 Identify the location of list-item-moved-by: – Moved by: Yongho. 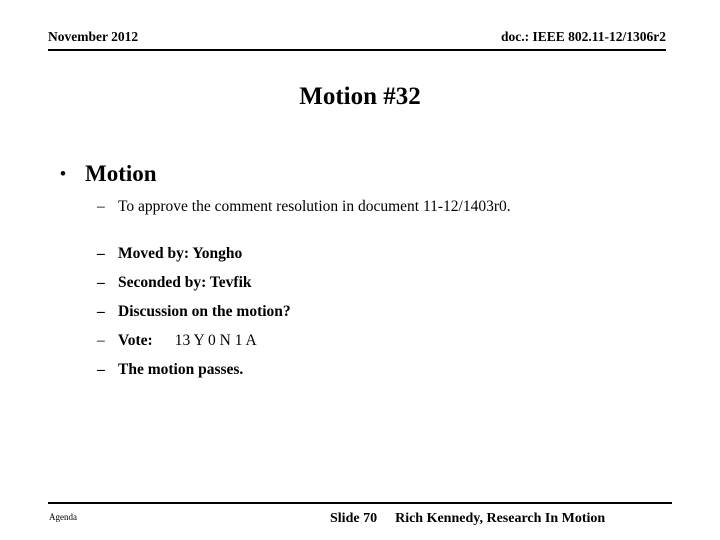
(363, 253).